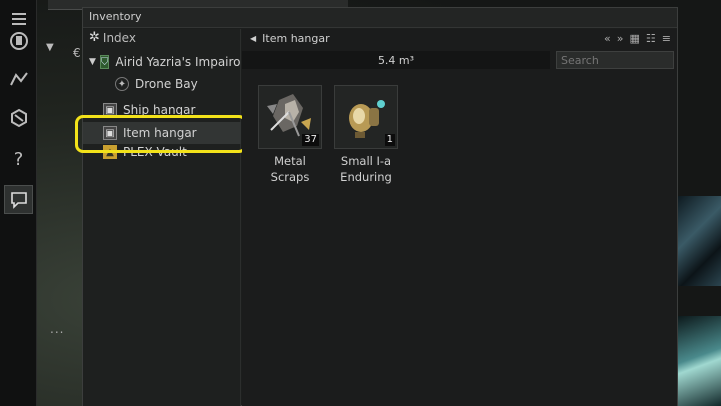  Describe the element at coordinates (50, 47) in the screenshot. I see `chevron-down-icon: ▼` at that location.